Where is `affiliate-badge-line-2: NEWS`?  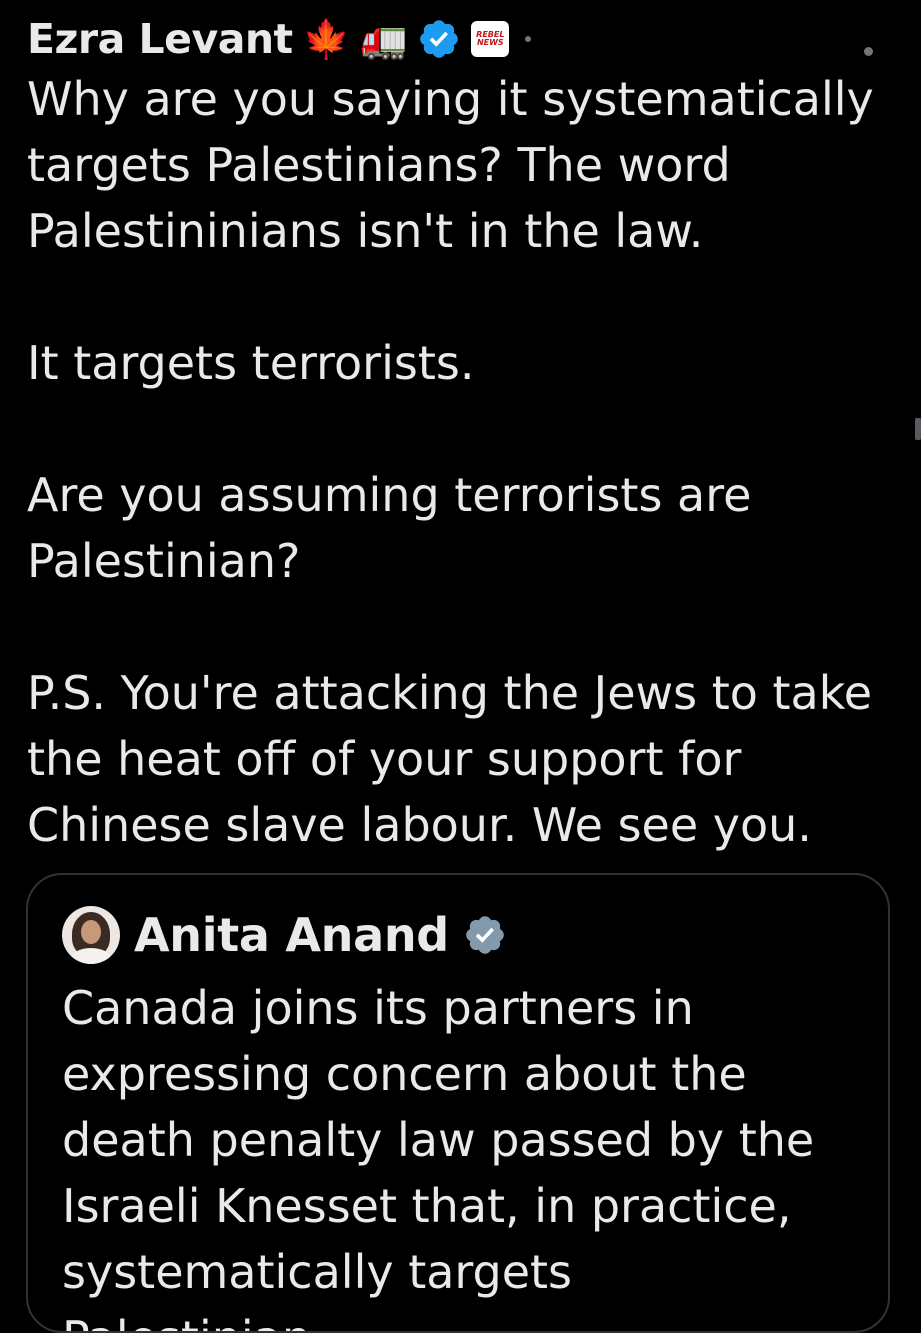
affiliate-badge-line-2: NEWS is located at coordinates (490, 42).